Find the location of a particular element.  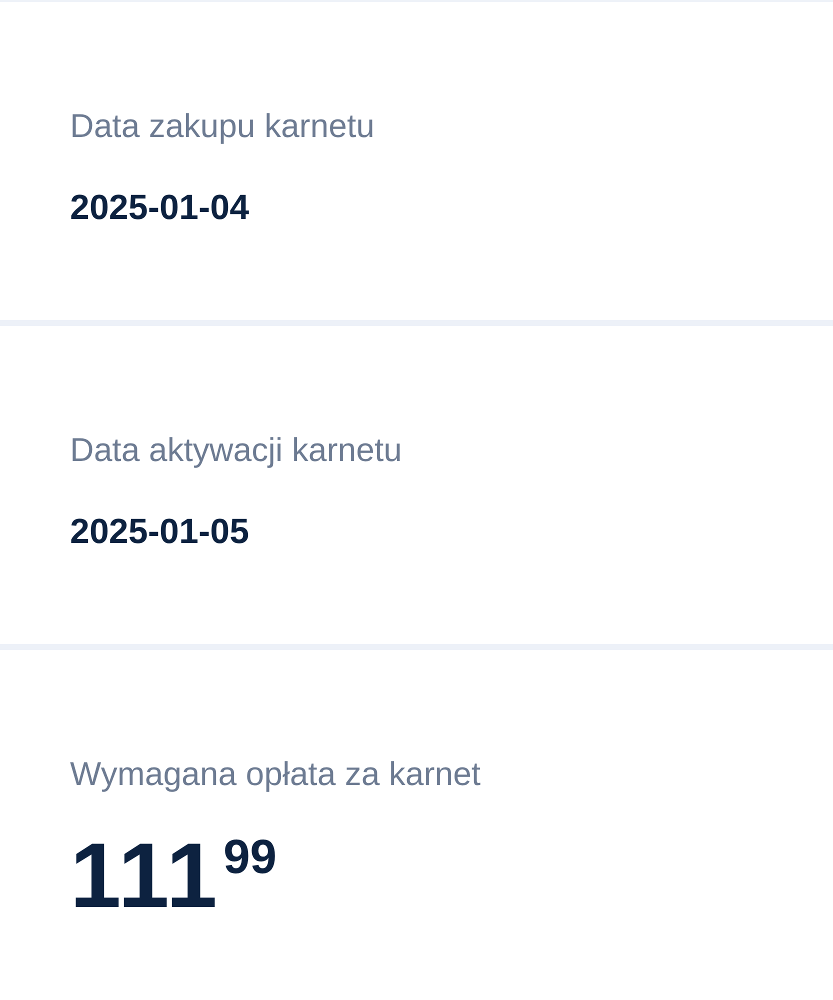

price-fraction: 99 is located at coordinates (250, 858).